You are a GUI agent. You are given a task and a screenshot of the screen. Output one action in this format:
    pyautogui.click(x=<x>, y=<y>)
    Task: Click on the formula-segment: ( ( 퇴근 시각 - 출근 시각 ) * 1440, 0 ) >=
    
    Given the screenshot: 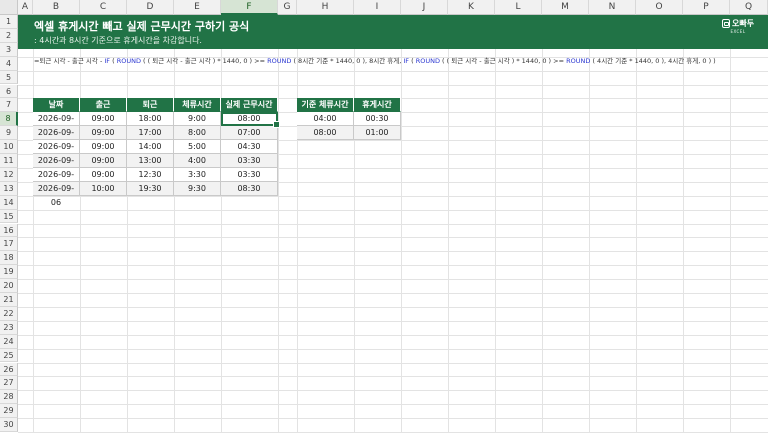 What is the action you would take?
    pyautogui.click(x=204, y=61)
    